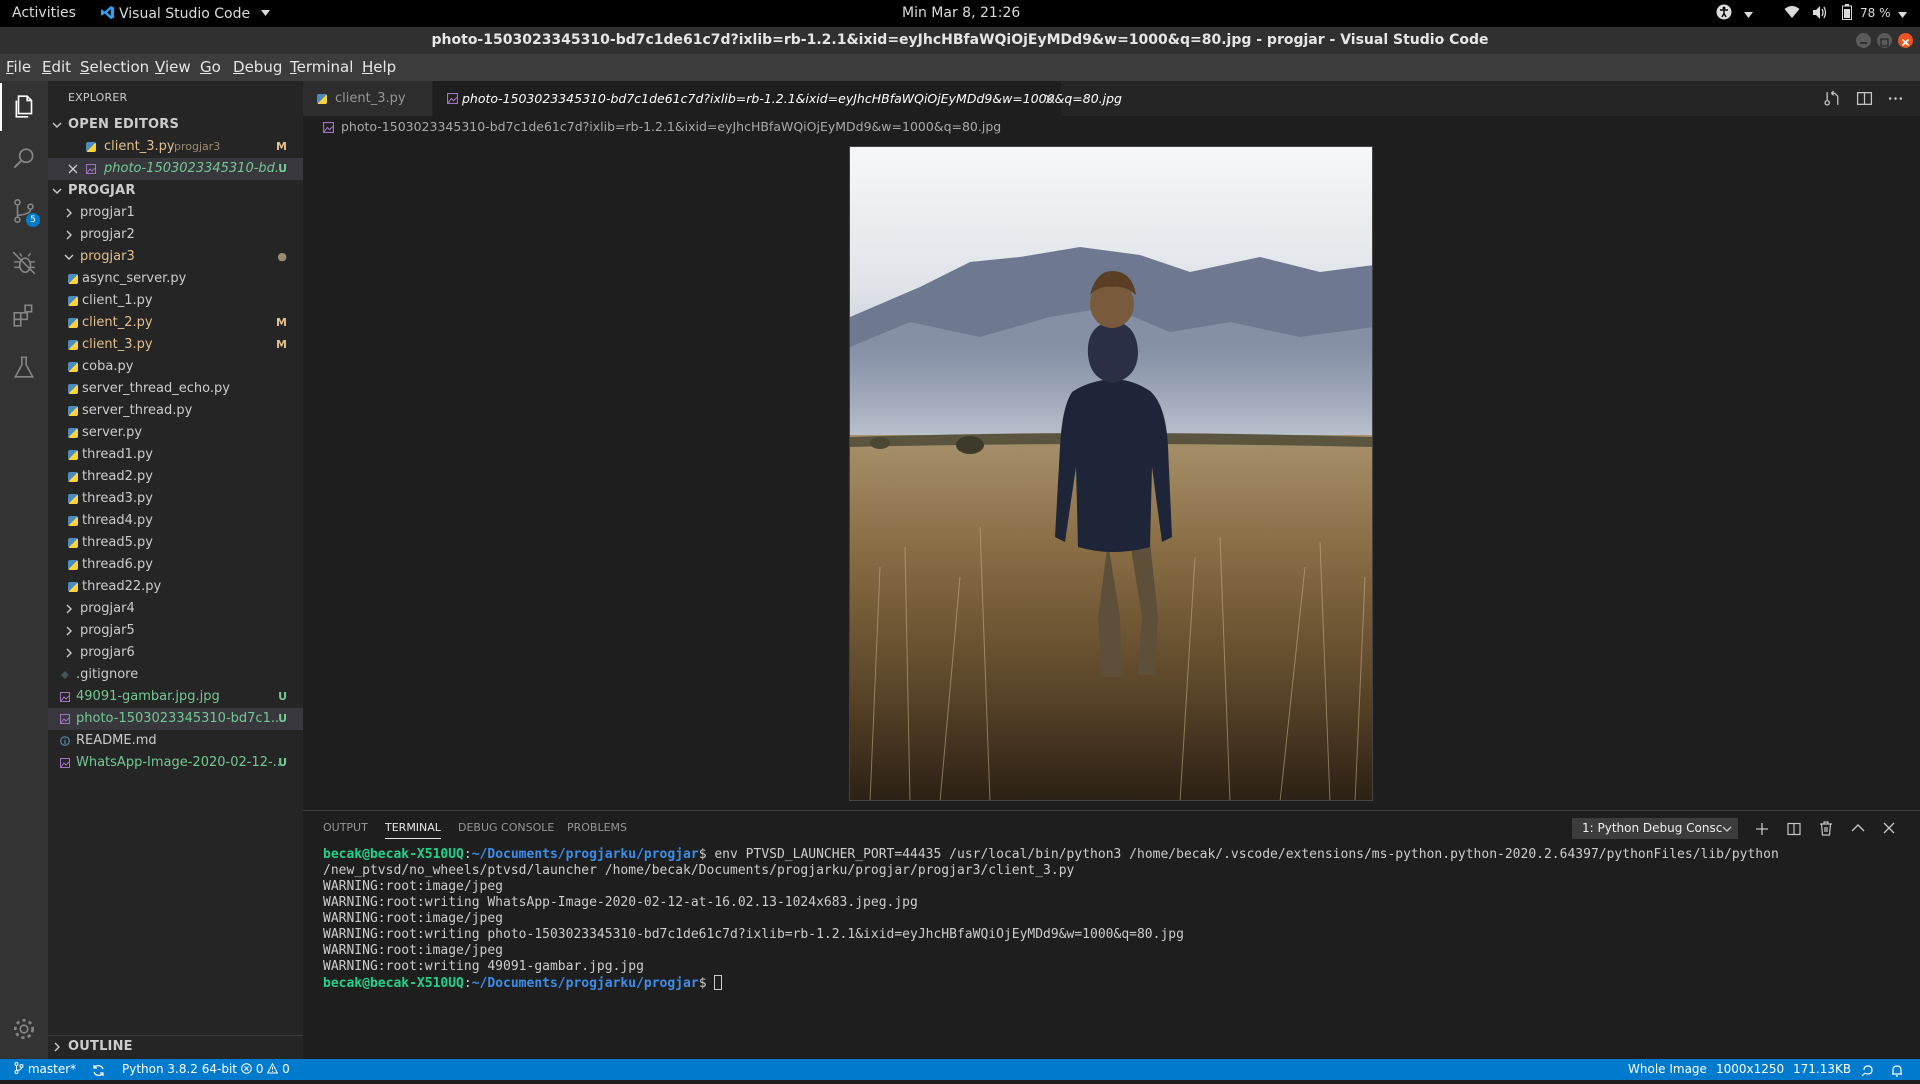 This screenshot has height=1084, width=1920. What do you see at coordinates (597, 827) in the screenshot?
I see `tab-problems: PROBLEMS` at bounding box center [597, 827].